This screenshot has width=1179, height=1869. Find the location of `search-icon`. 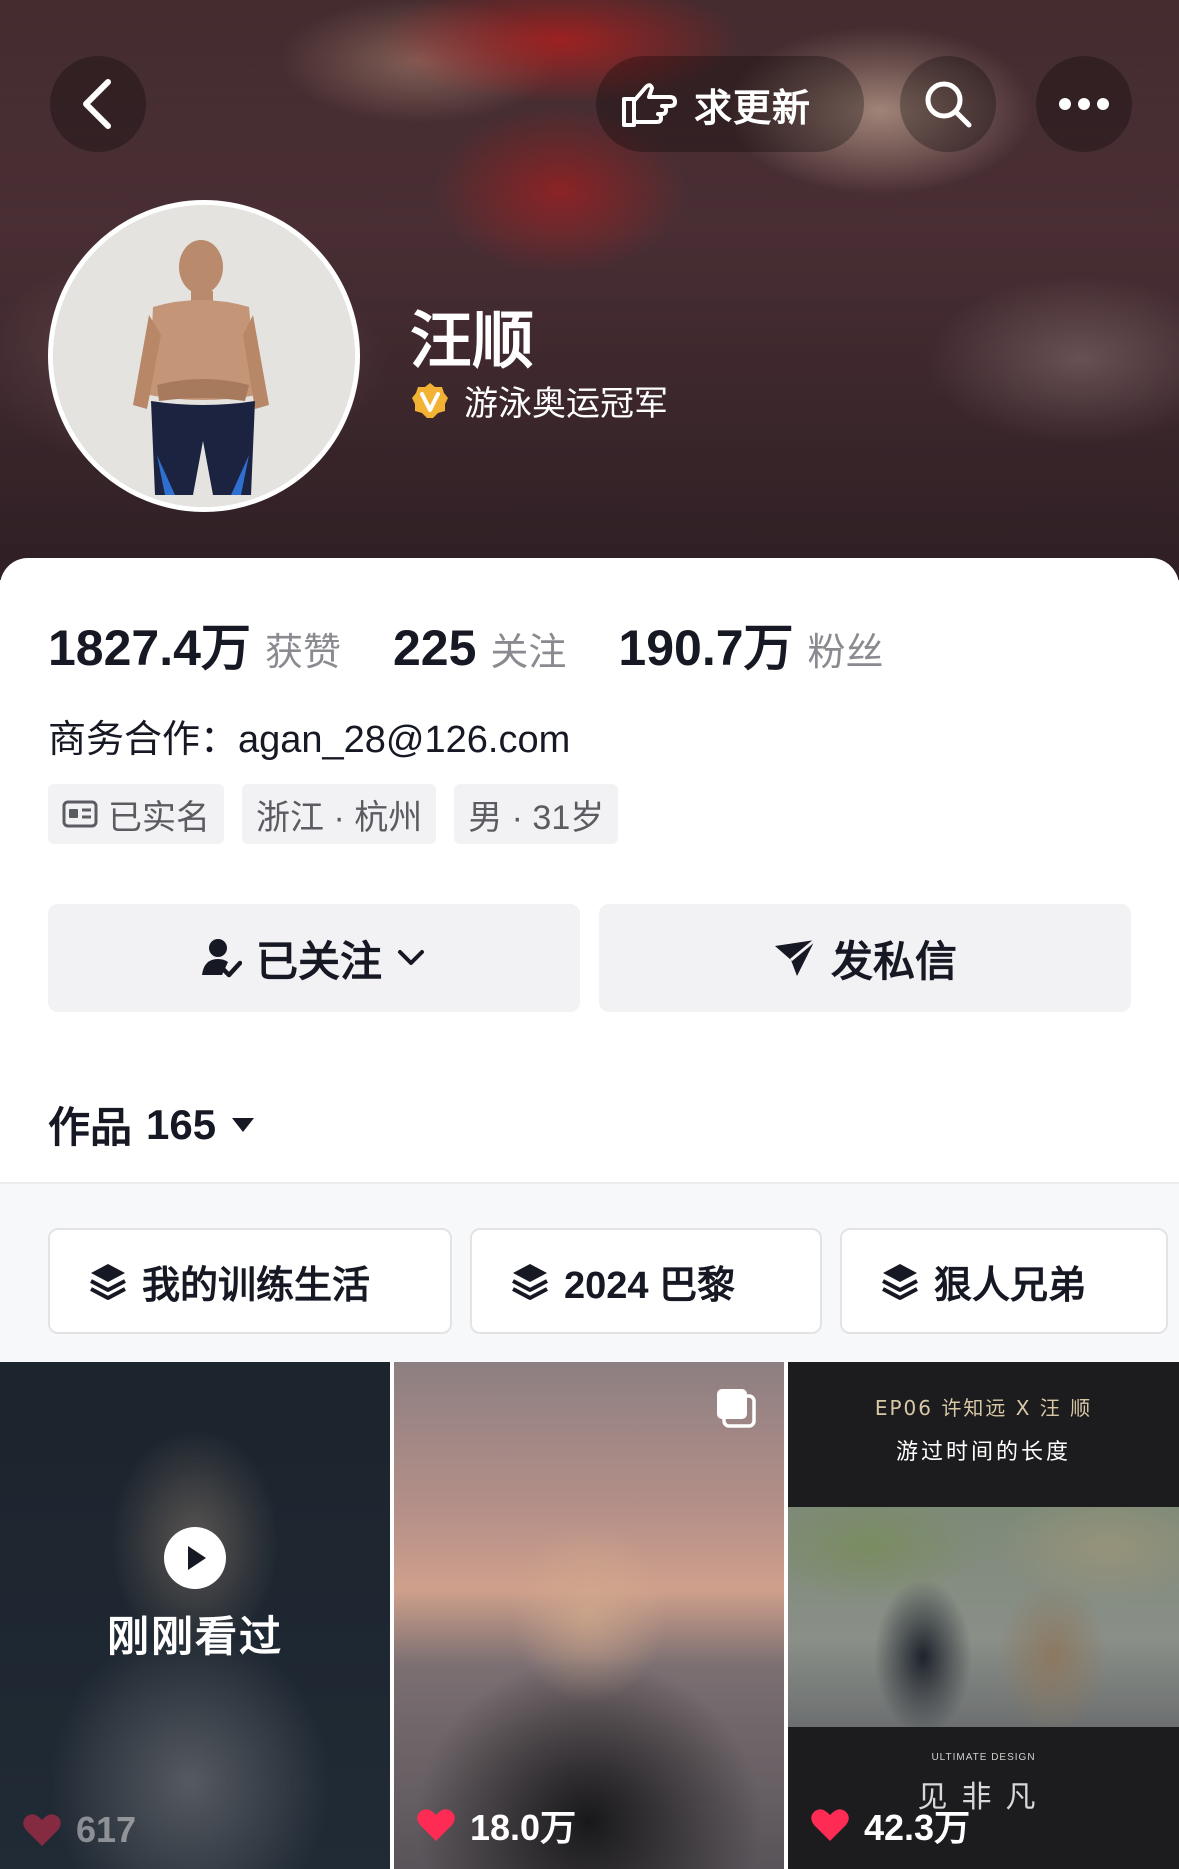

search-icon is located at coordinates (948, 104).